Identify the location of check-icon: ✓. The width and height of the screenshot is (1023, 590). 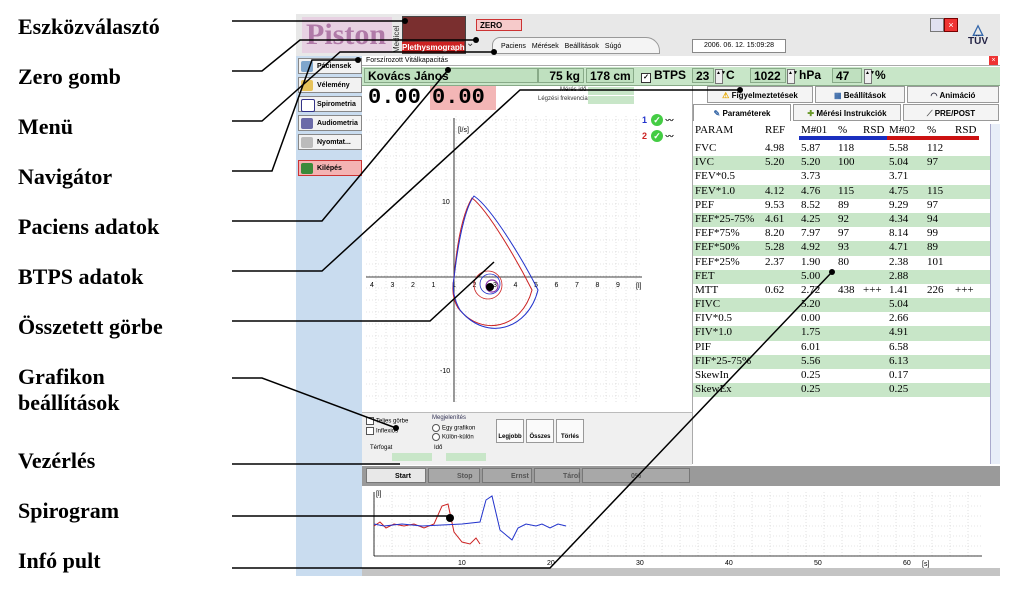
(657, 120).